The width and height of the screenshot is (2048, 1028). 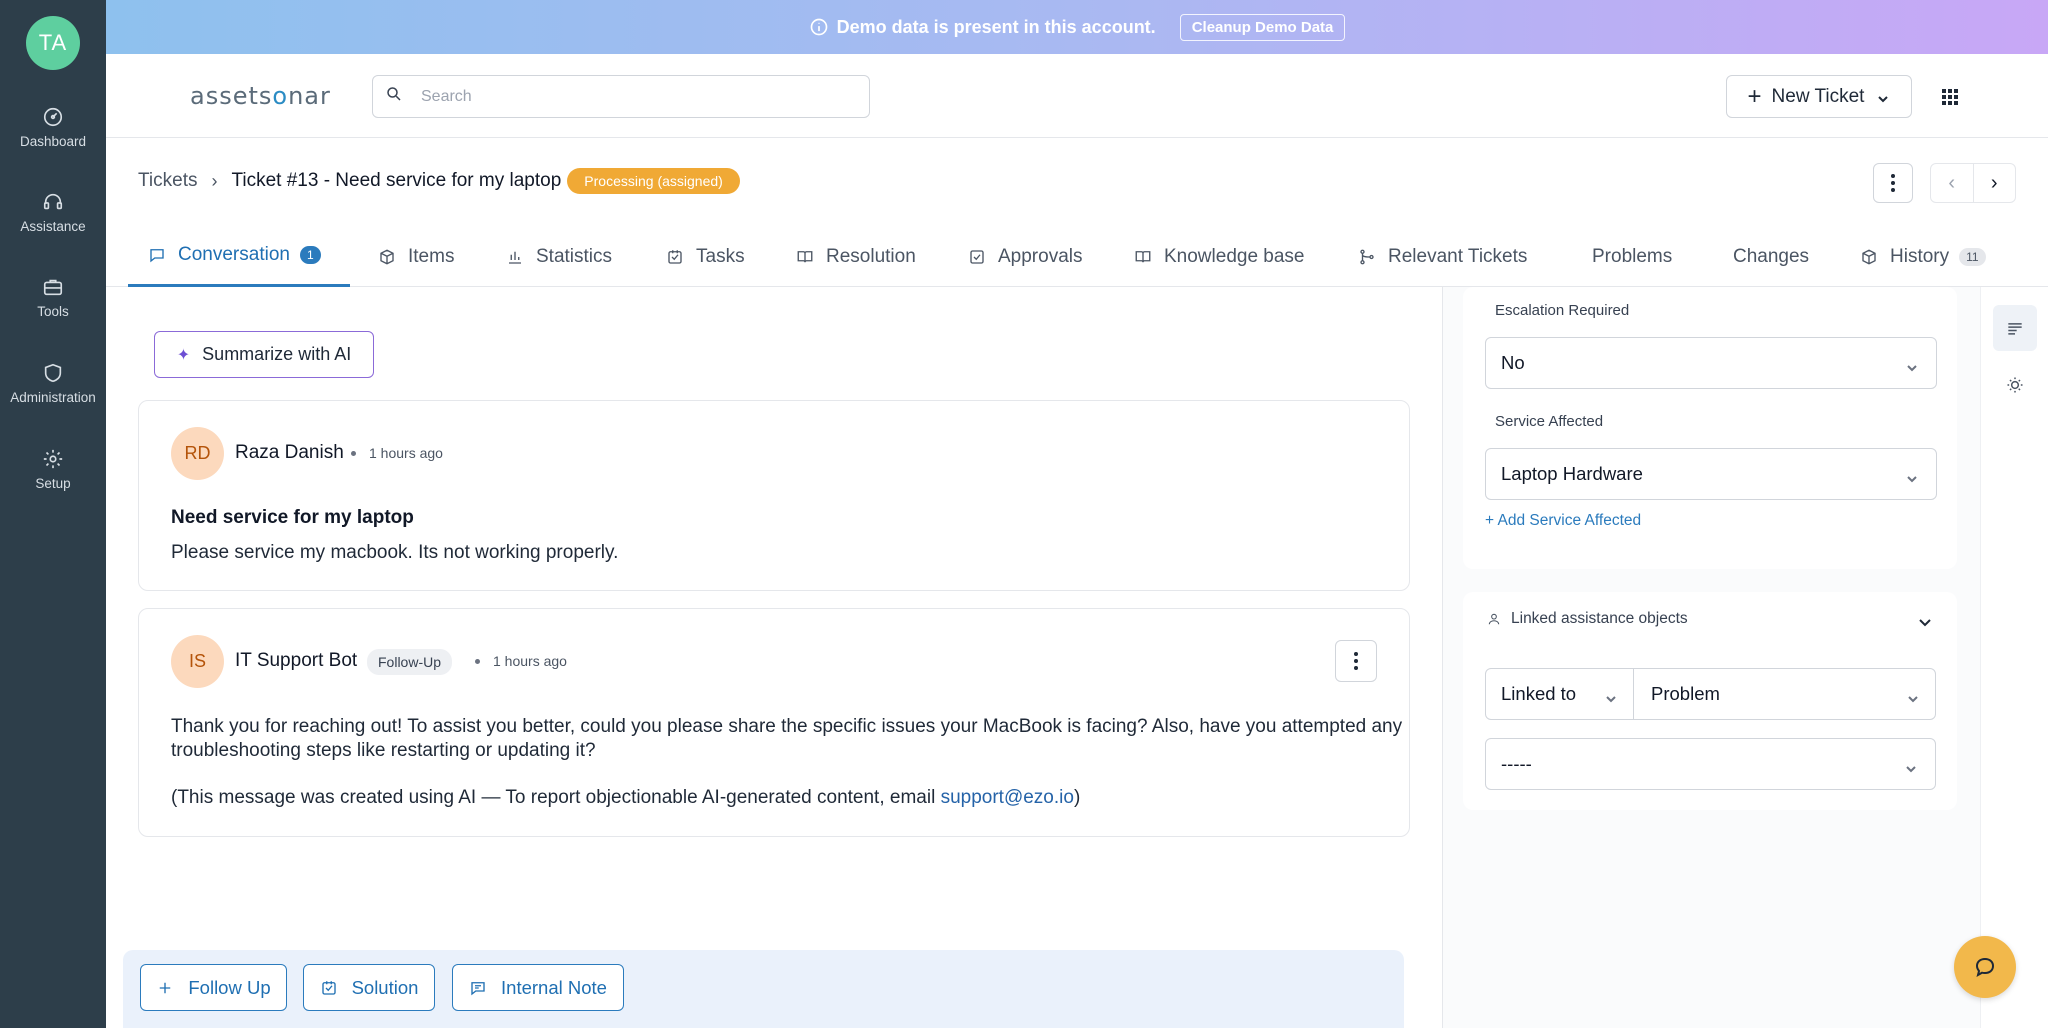 What do you see at coordinates (1219, 256) in the screenshot?
I see `tab-knowledge-base: Knowledge base` at bounding box center [1219, 256].